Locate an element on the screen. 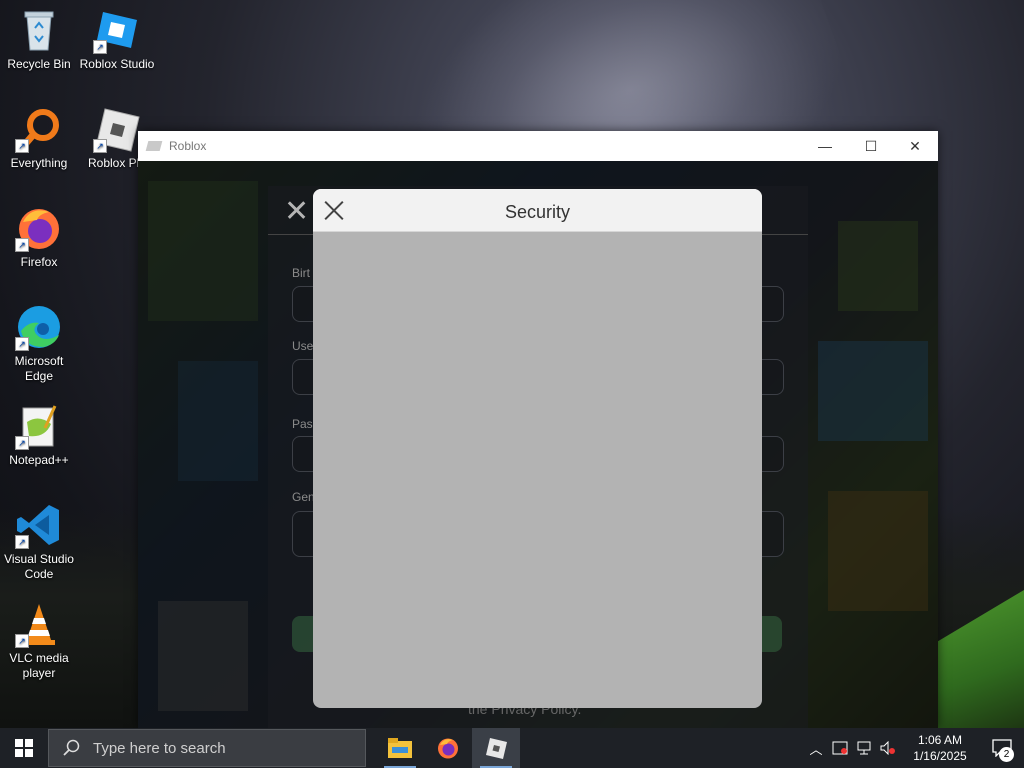  window-titlebar: Roblox — ☐ ✕ is located at coordinates (538, 146).